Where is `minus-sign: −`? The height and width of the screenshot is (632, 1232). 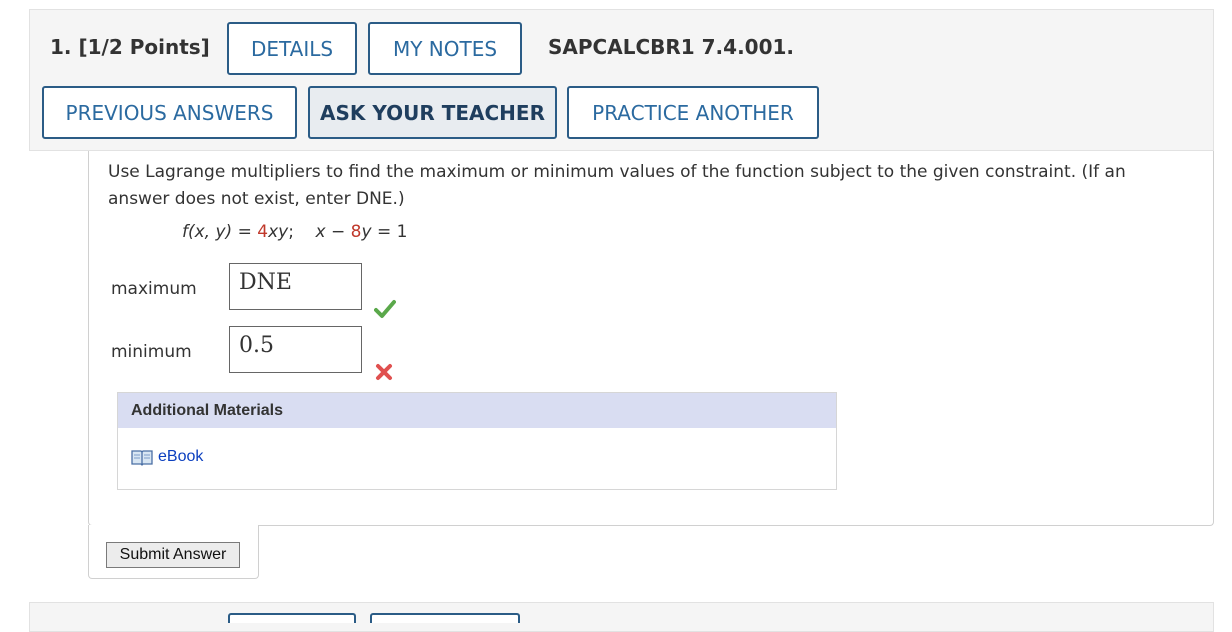
minus-sign: − is located at coordinates (338, 232).